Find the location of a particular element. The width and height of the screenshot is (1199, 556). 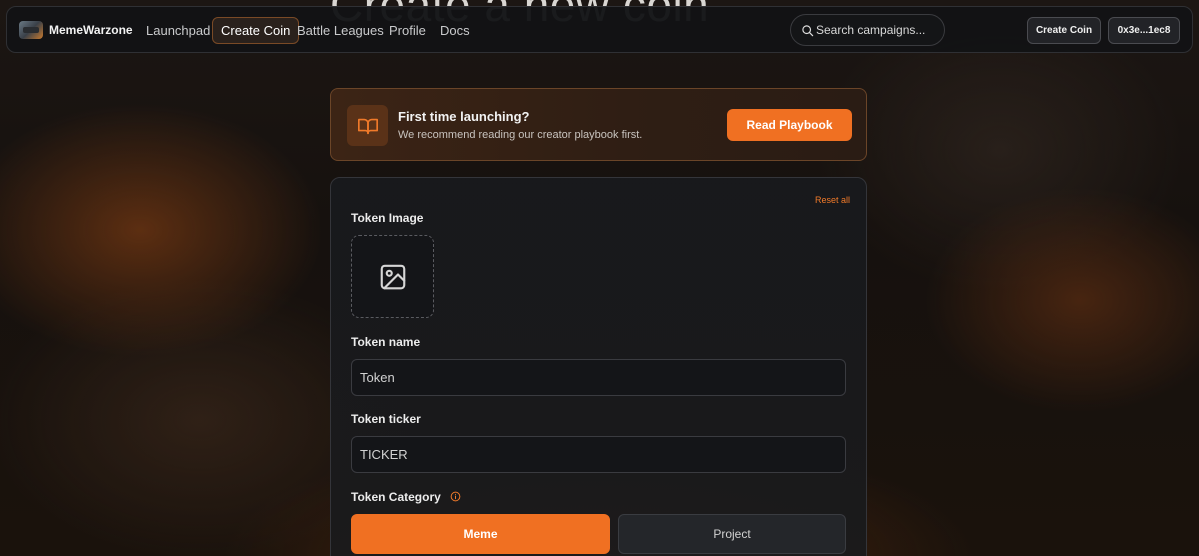

brand: MemeWarzone is located at coordinates (76, 30).